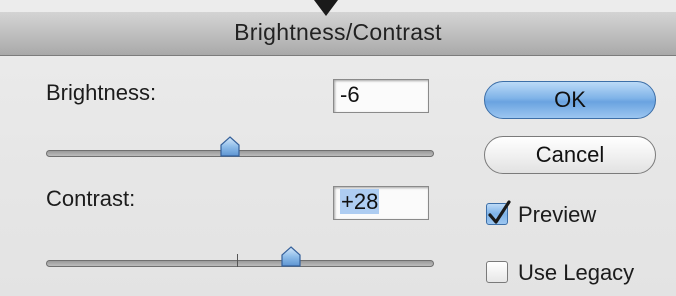 Image resolution: width=676 pixels, height=296 pixels. What do you see at coordinates (497, 272) in the screenshot?
I see `use-legacy-checkbox` at bounding box center [497, 272].